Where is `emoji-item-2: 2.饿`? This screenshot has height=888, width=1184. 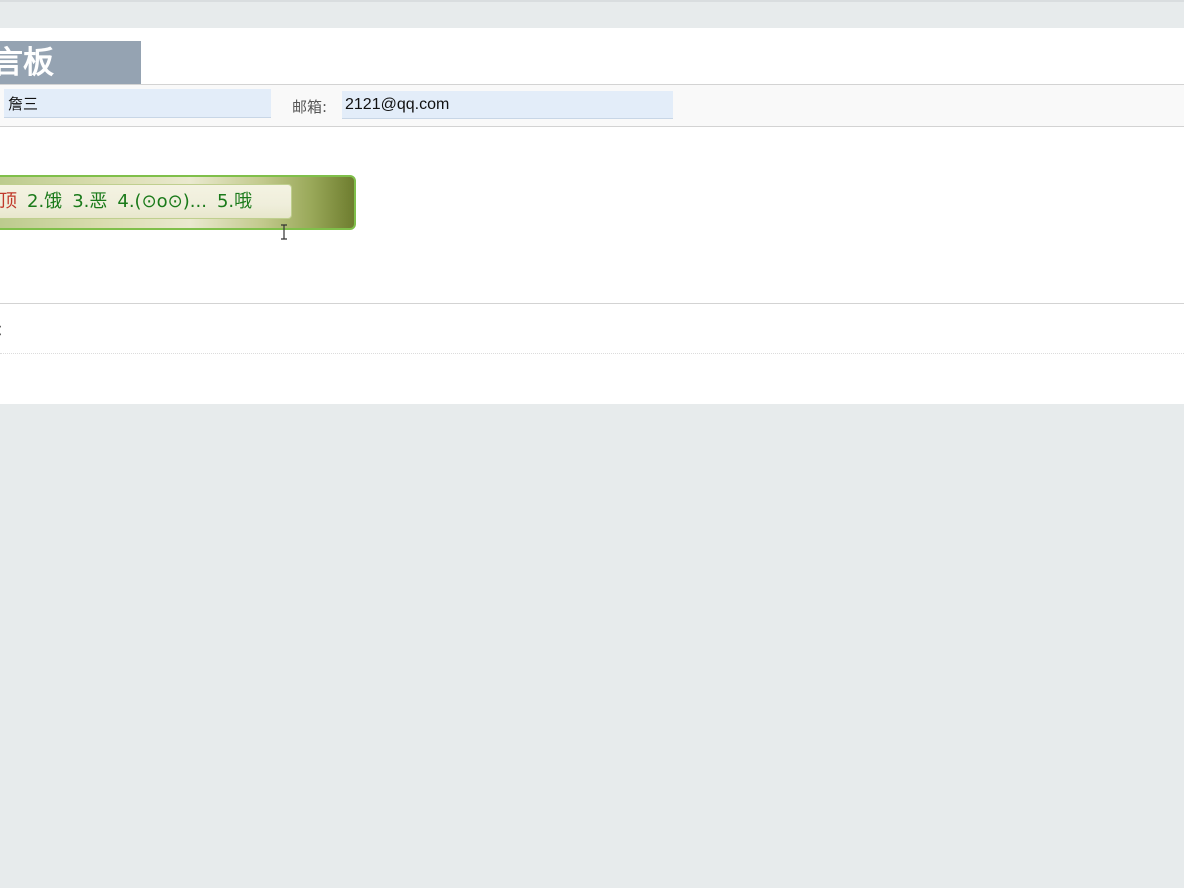
emoji-item-2: 2.饿 is located at coordinates (44, 201).